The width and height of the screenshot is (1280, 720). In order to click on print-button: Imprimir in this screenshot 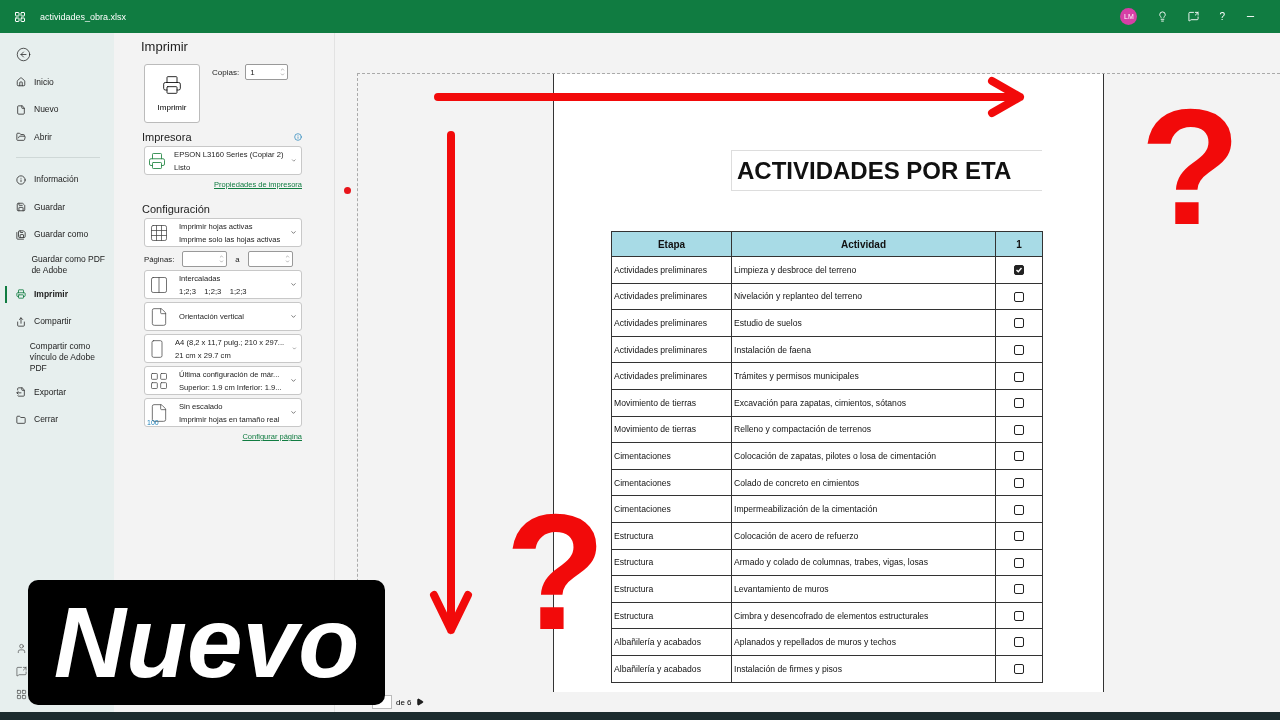, I will do `click(172, 93)`.